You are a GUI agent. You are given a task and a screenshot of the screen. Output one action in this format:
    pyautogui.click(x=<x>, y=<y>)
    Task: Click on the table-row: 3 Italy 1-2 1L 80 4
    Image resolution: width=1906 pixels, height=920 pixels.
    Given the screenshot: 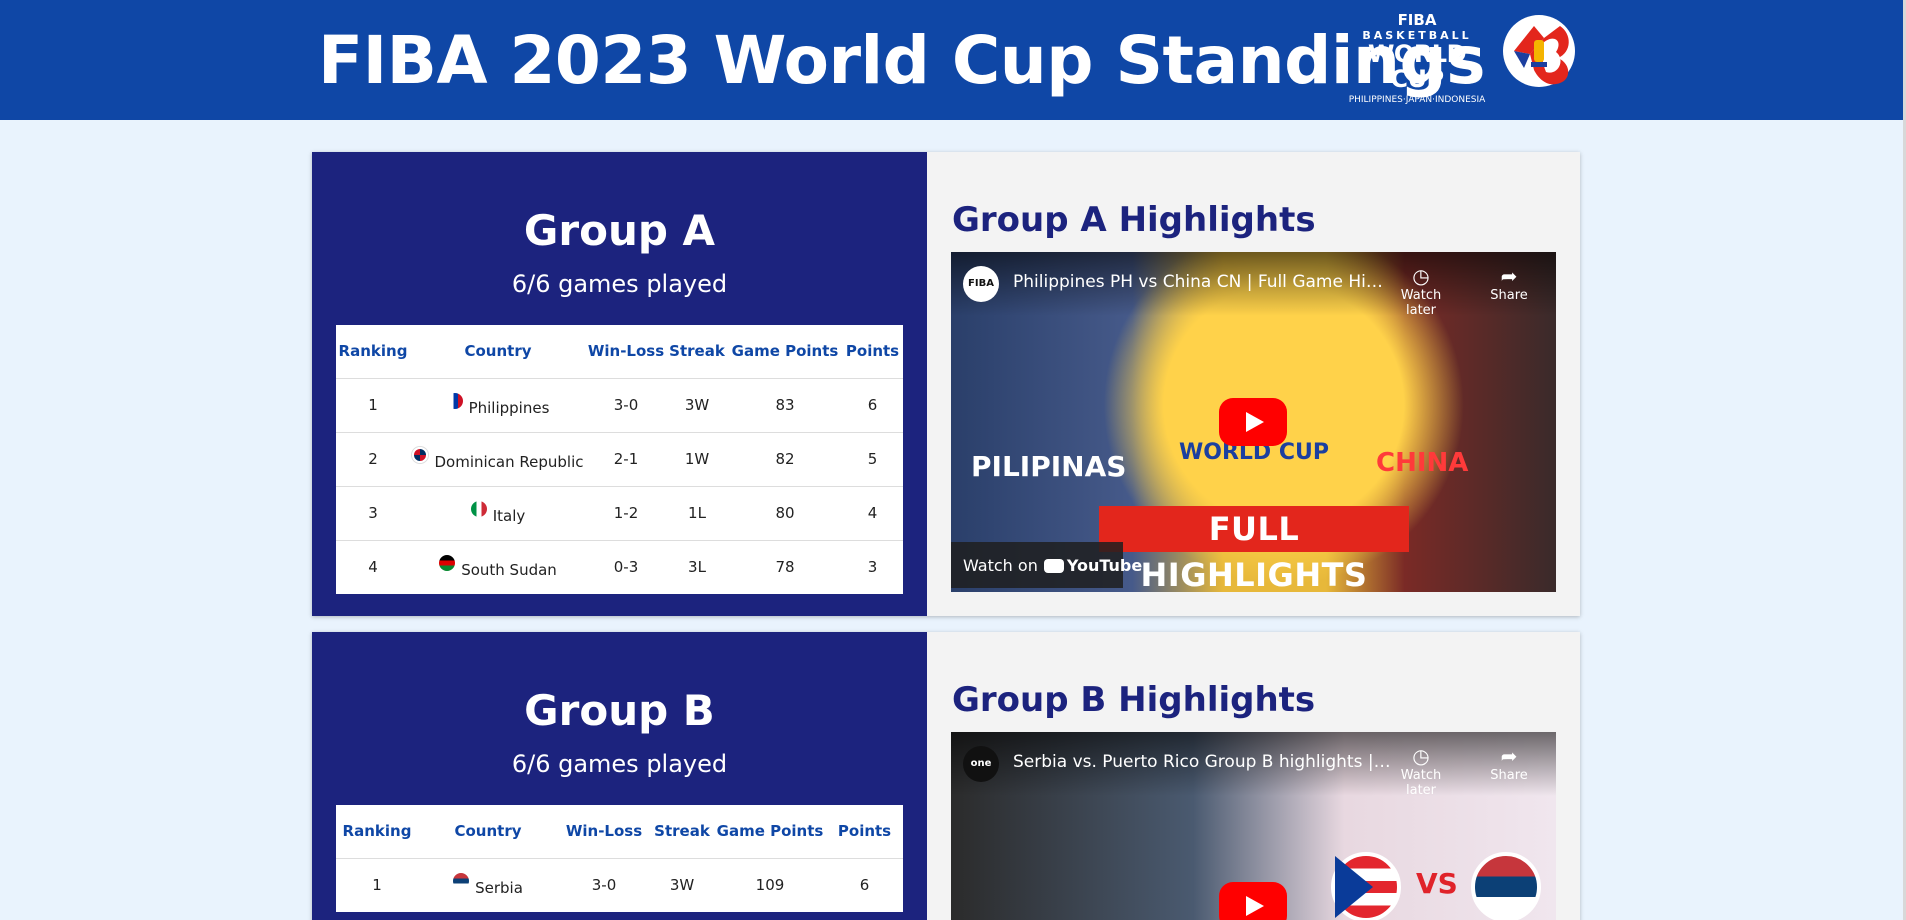 What is the action you would take?
    pyautogui.click(x=619, y=513)
    